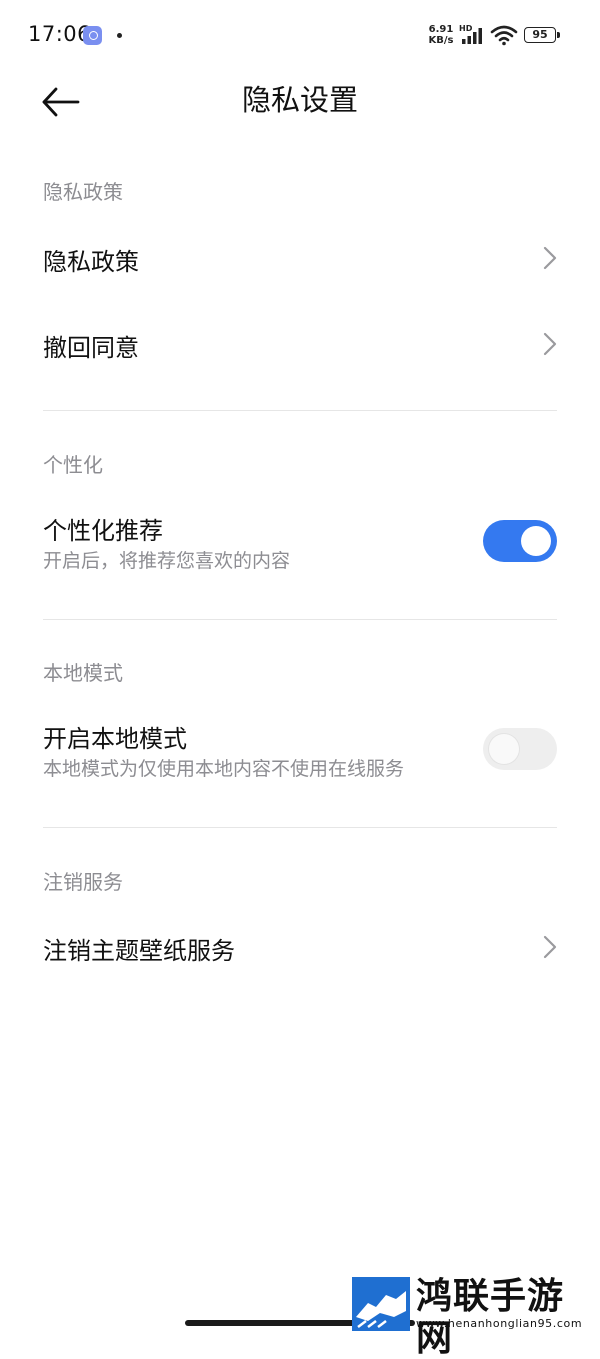 This screenshot has width=600, height=1359. I want to click on privacy-policy-label: 隐私政策, so click(91, 262).